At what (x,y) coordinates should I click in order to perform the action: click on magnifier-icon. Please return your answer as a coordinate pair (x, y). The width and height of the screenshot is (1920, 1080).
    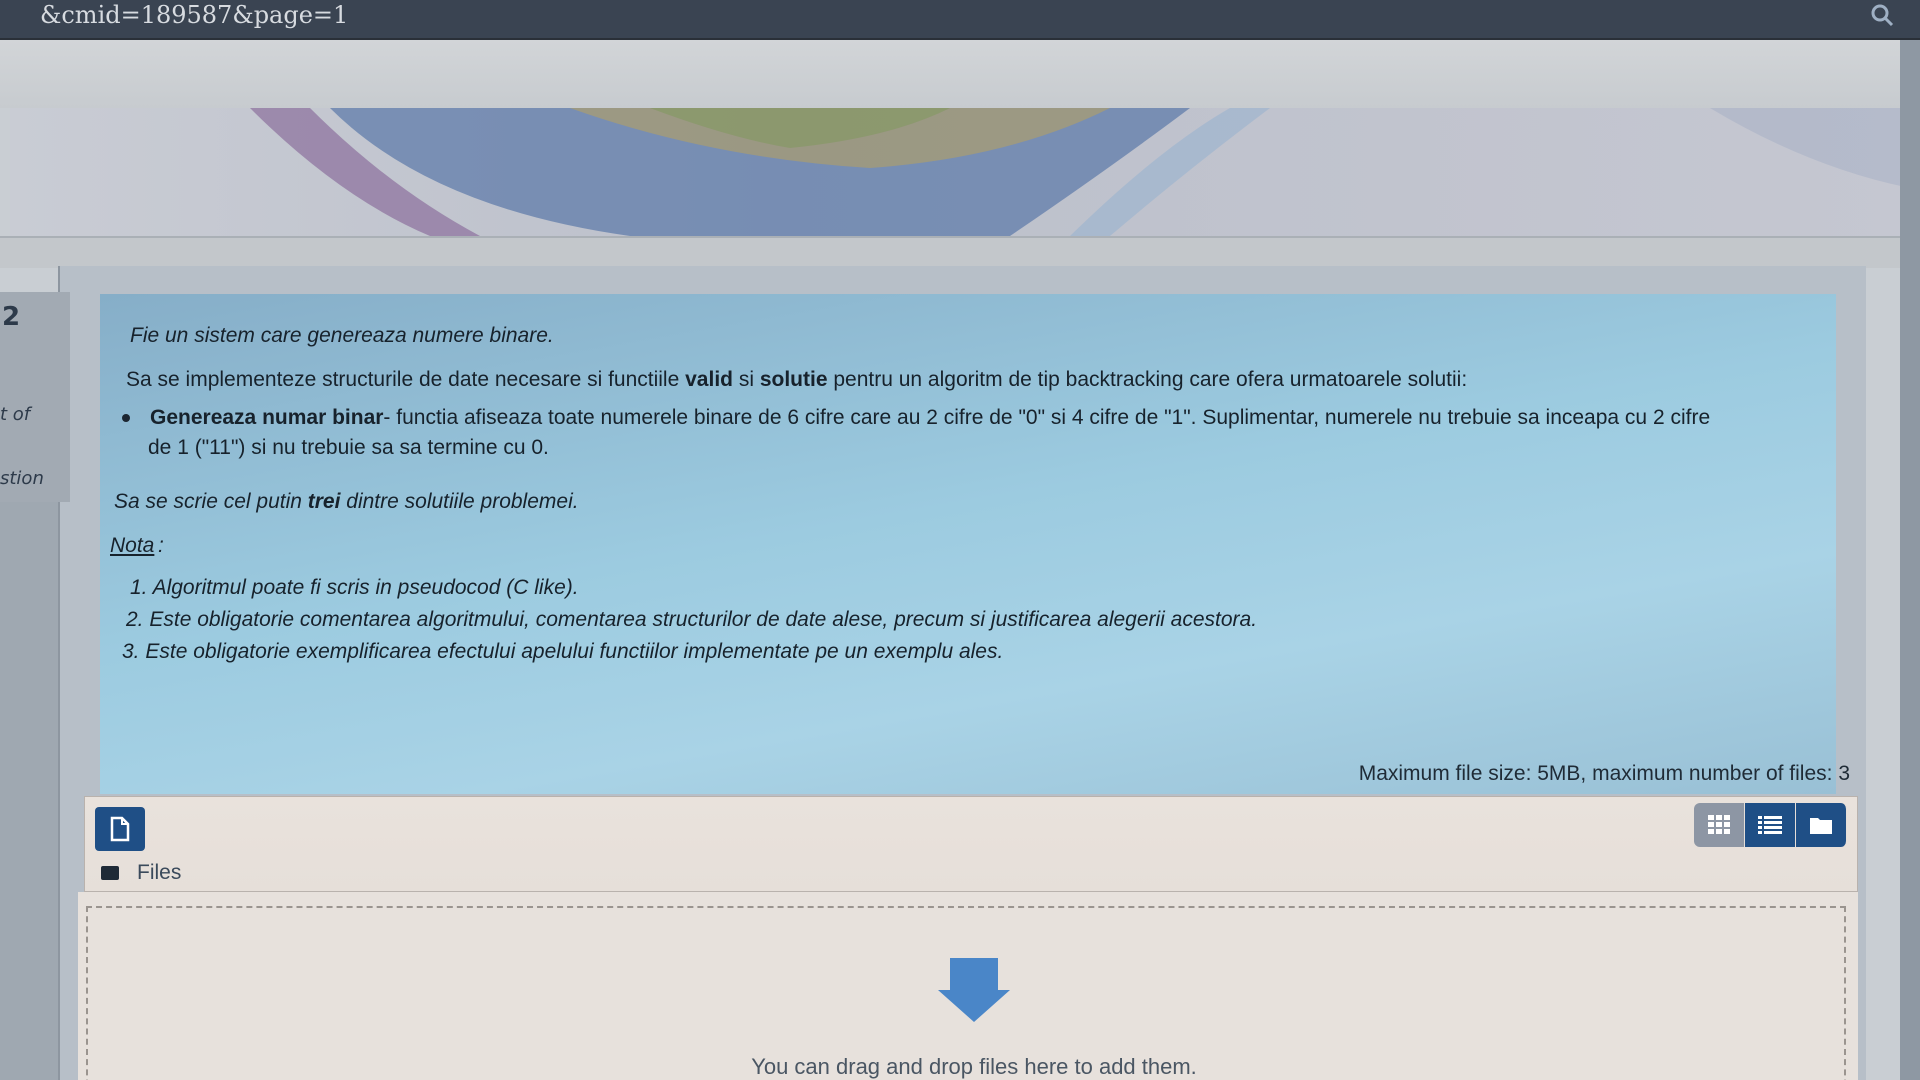
    Looking at the image, I should click on (1882, 16).